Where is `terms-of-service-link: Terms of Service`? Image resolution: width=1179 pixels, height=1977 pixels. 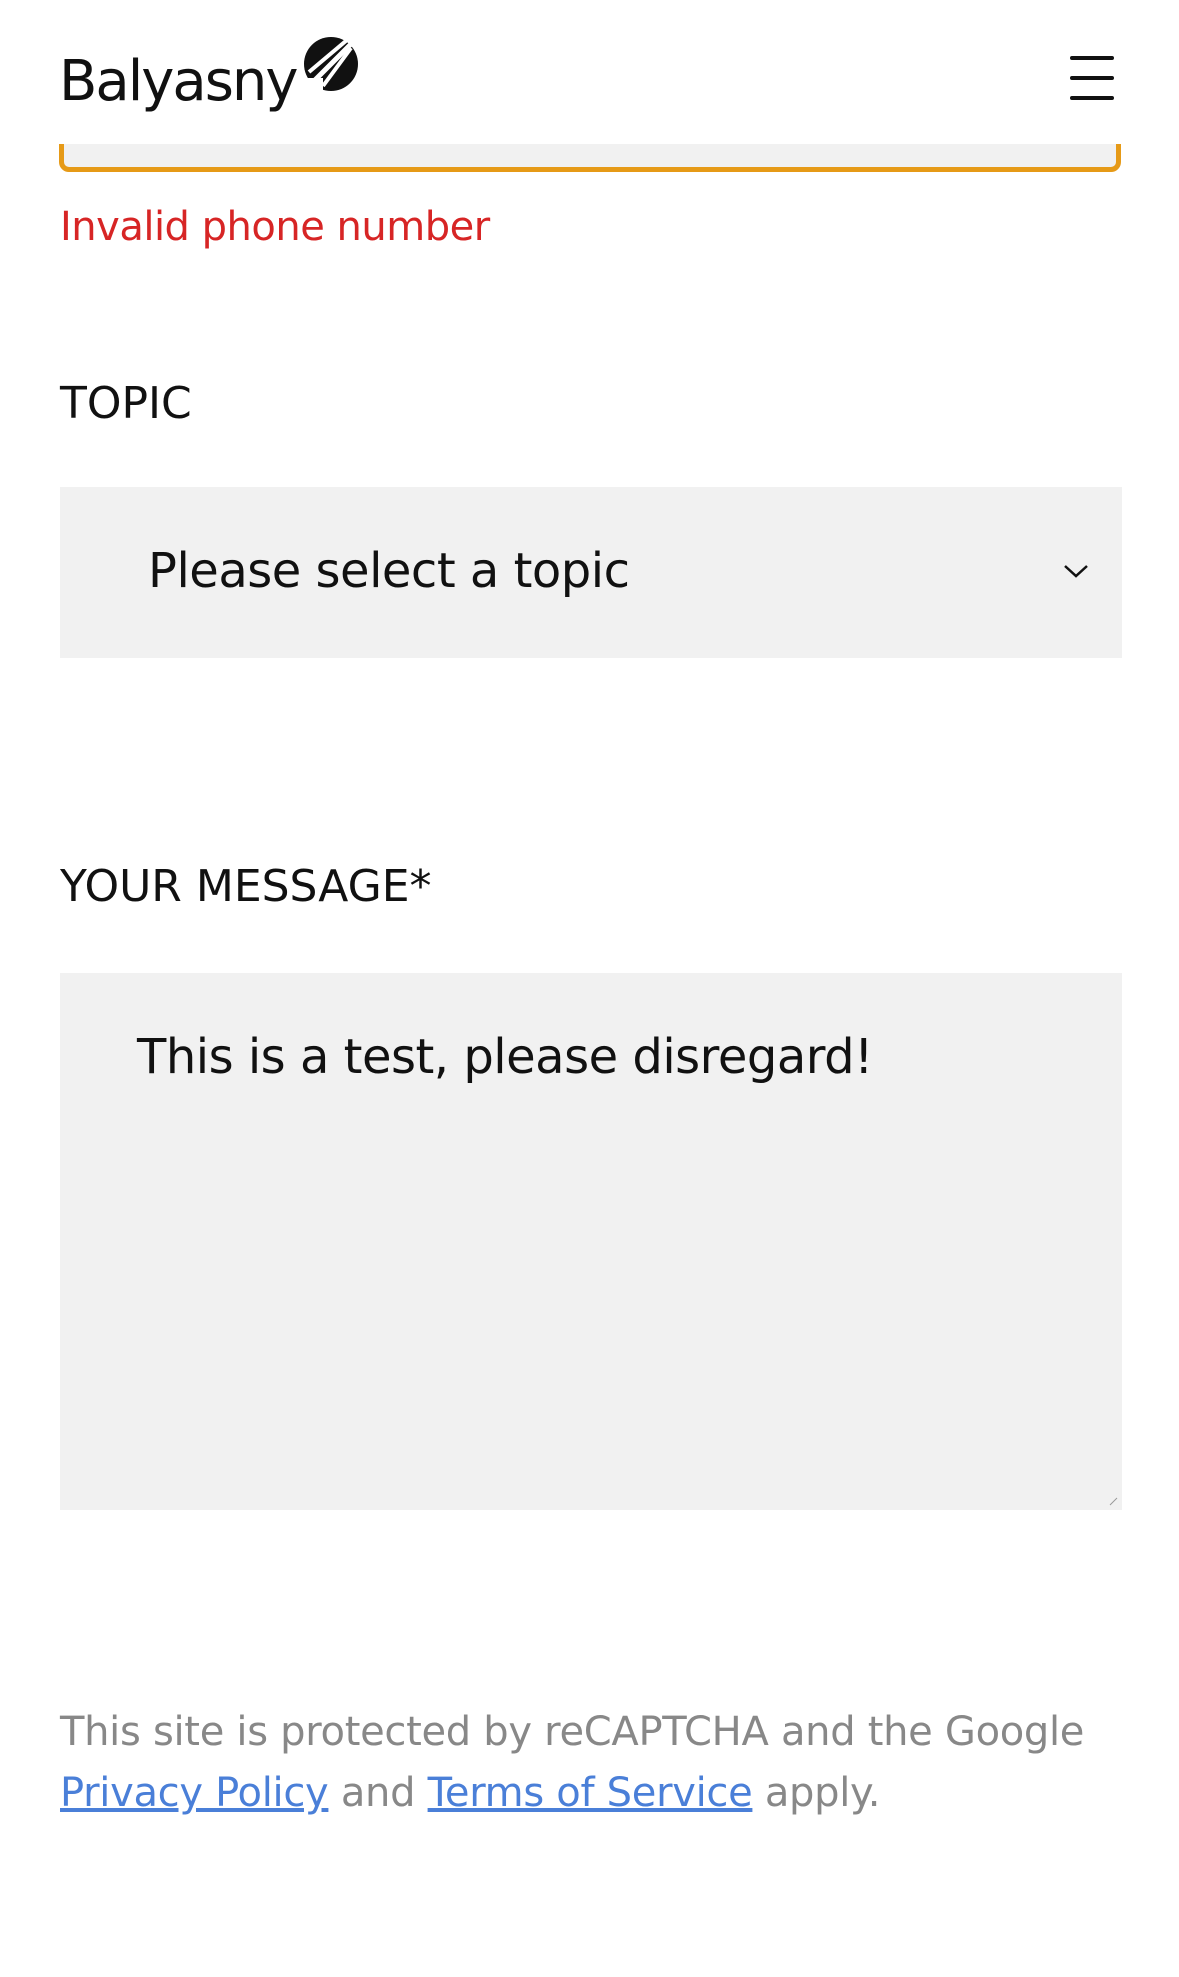
terms-of-service-link: Terms of Service is located at coordinates (590, 1793).